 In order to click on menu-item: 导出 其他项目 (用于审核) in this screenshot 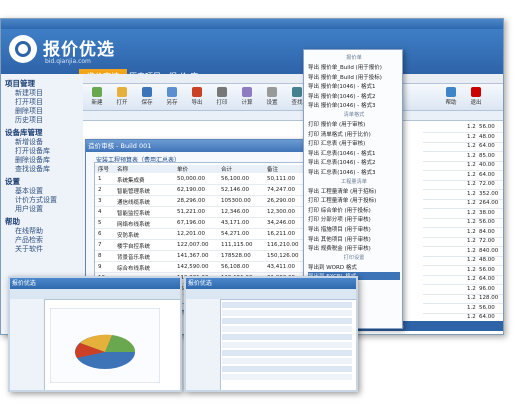, I will do `click(354, 239)`.